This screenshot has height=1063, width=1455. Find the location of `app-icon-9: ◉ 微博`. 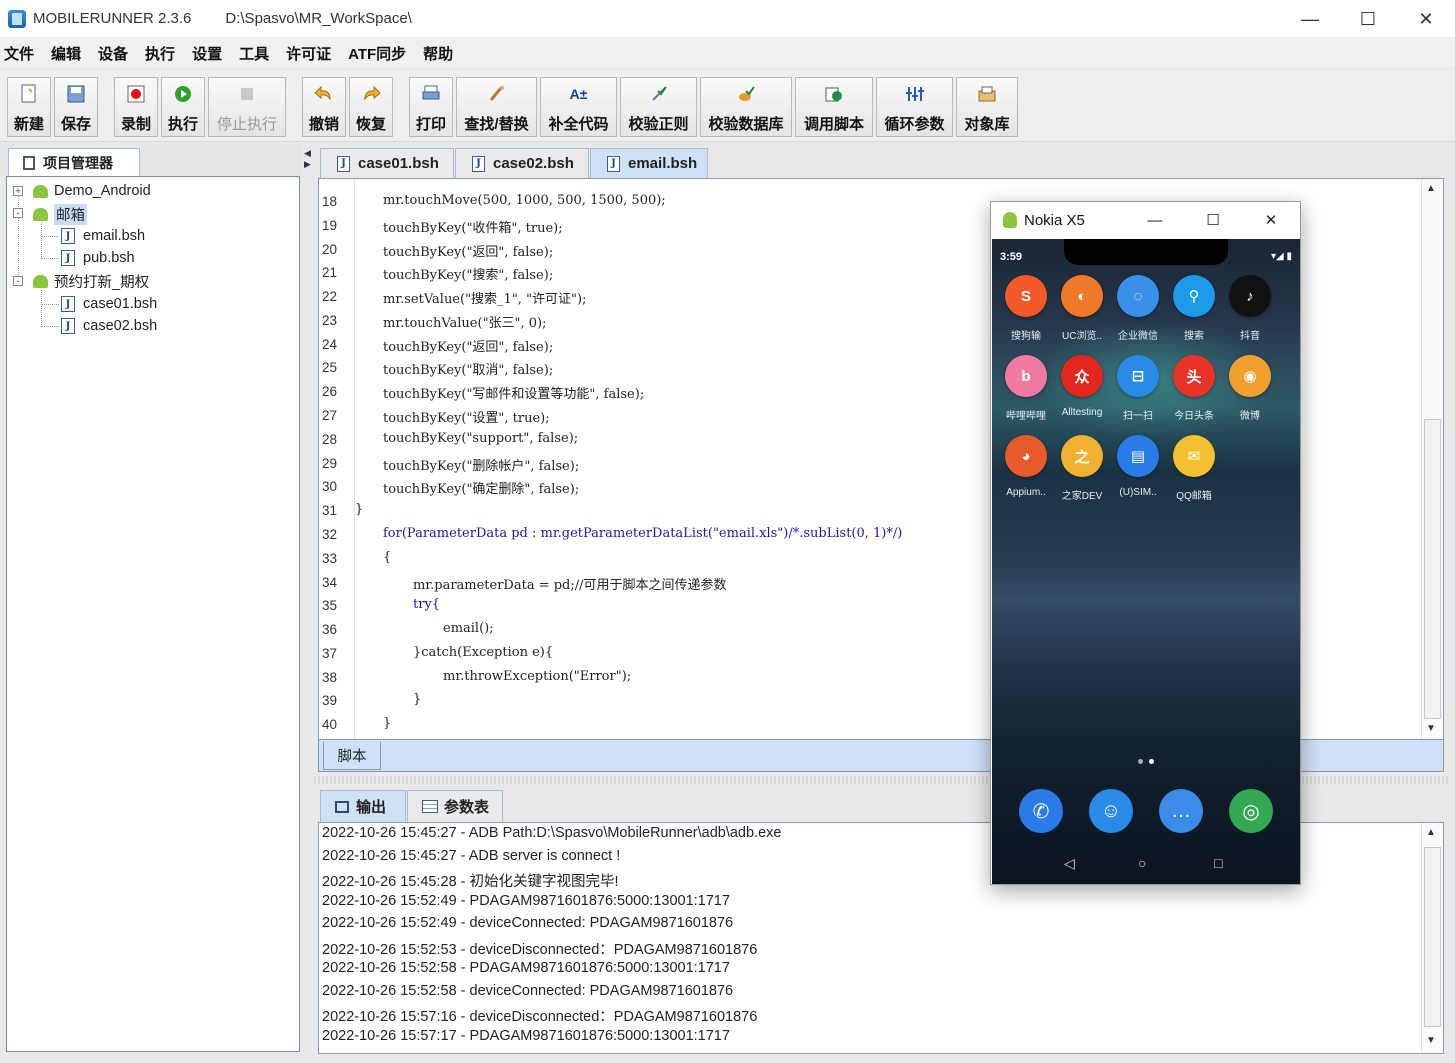

app-icon-9: ◉ 微博 is located at coordinates (1250, 388).